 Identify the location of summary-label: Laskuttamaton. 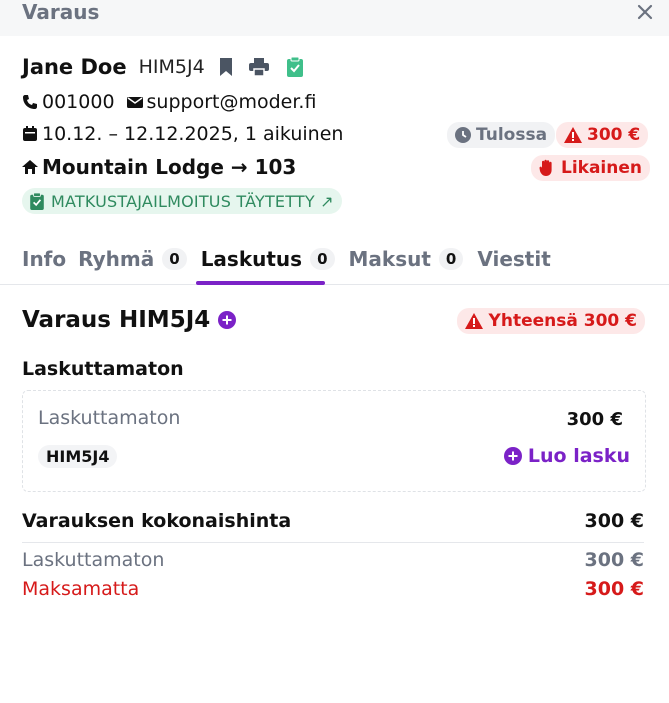
(93, 560).